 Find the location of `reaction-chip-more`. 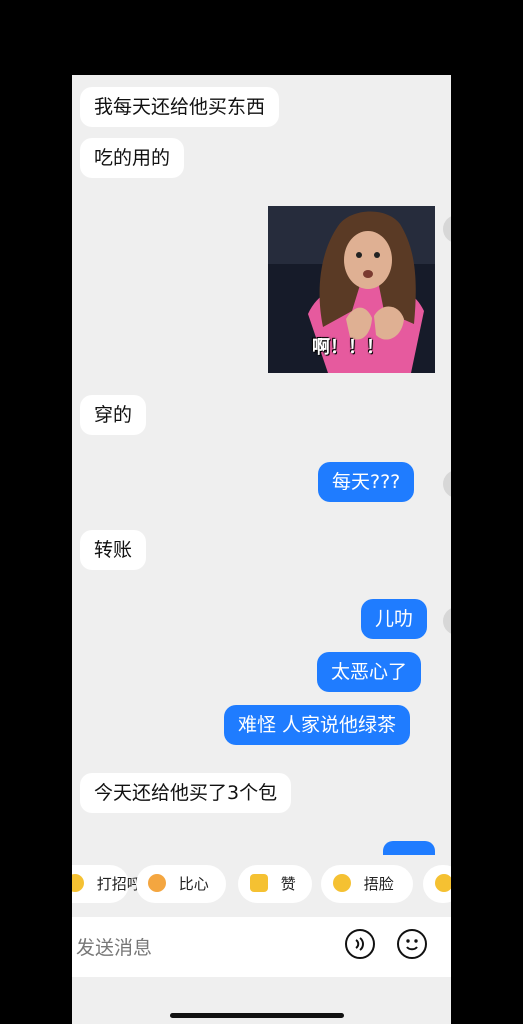

reaction-chip-more is located at coordinates (437, 884).